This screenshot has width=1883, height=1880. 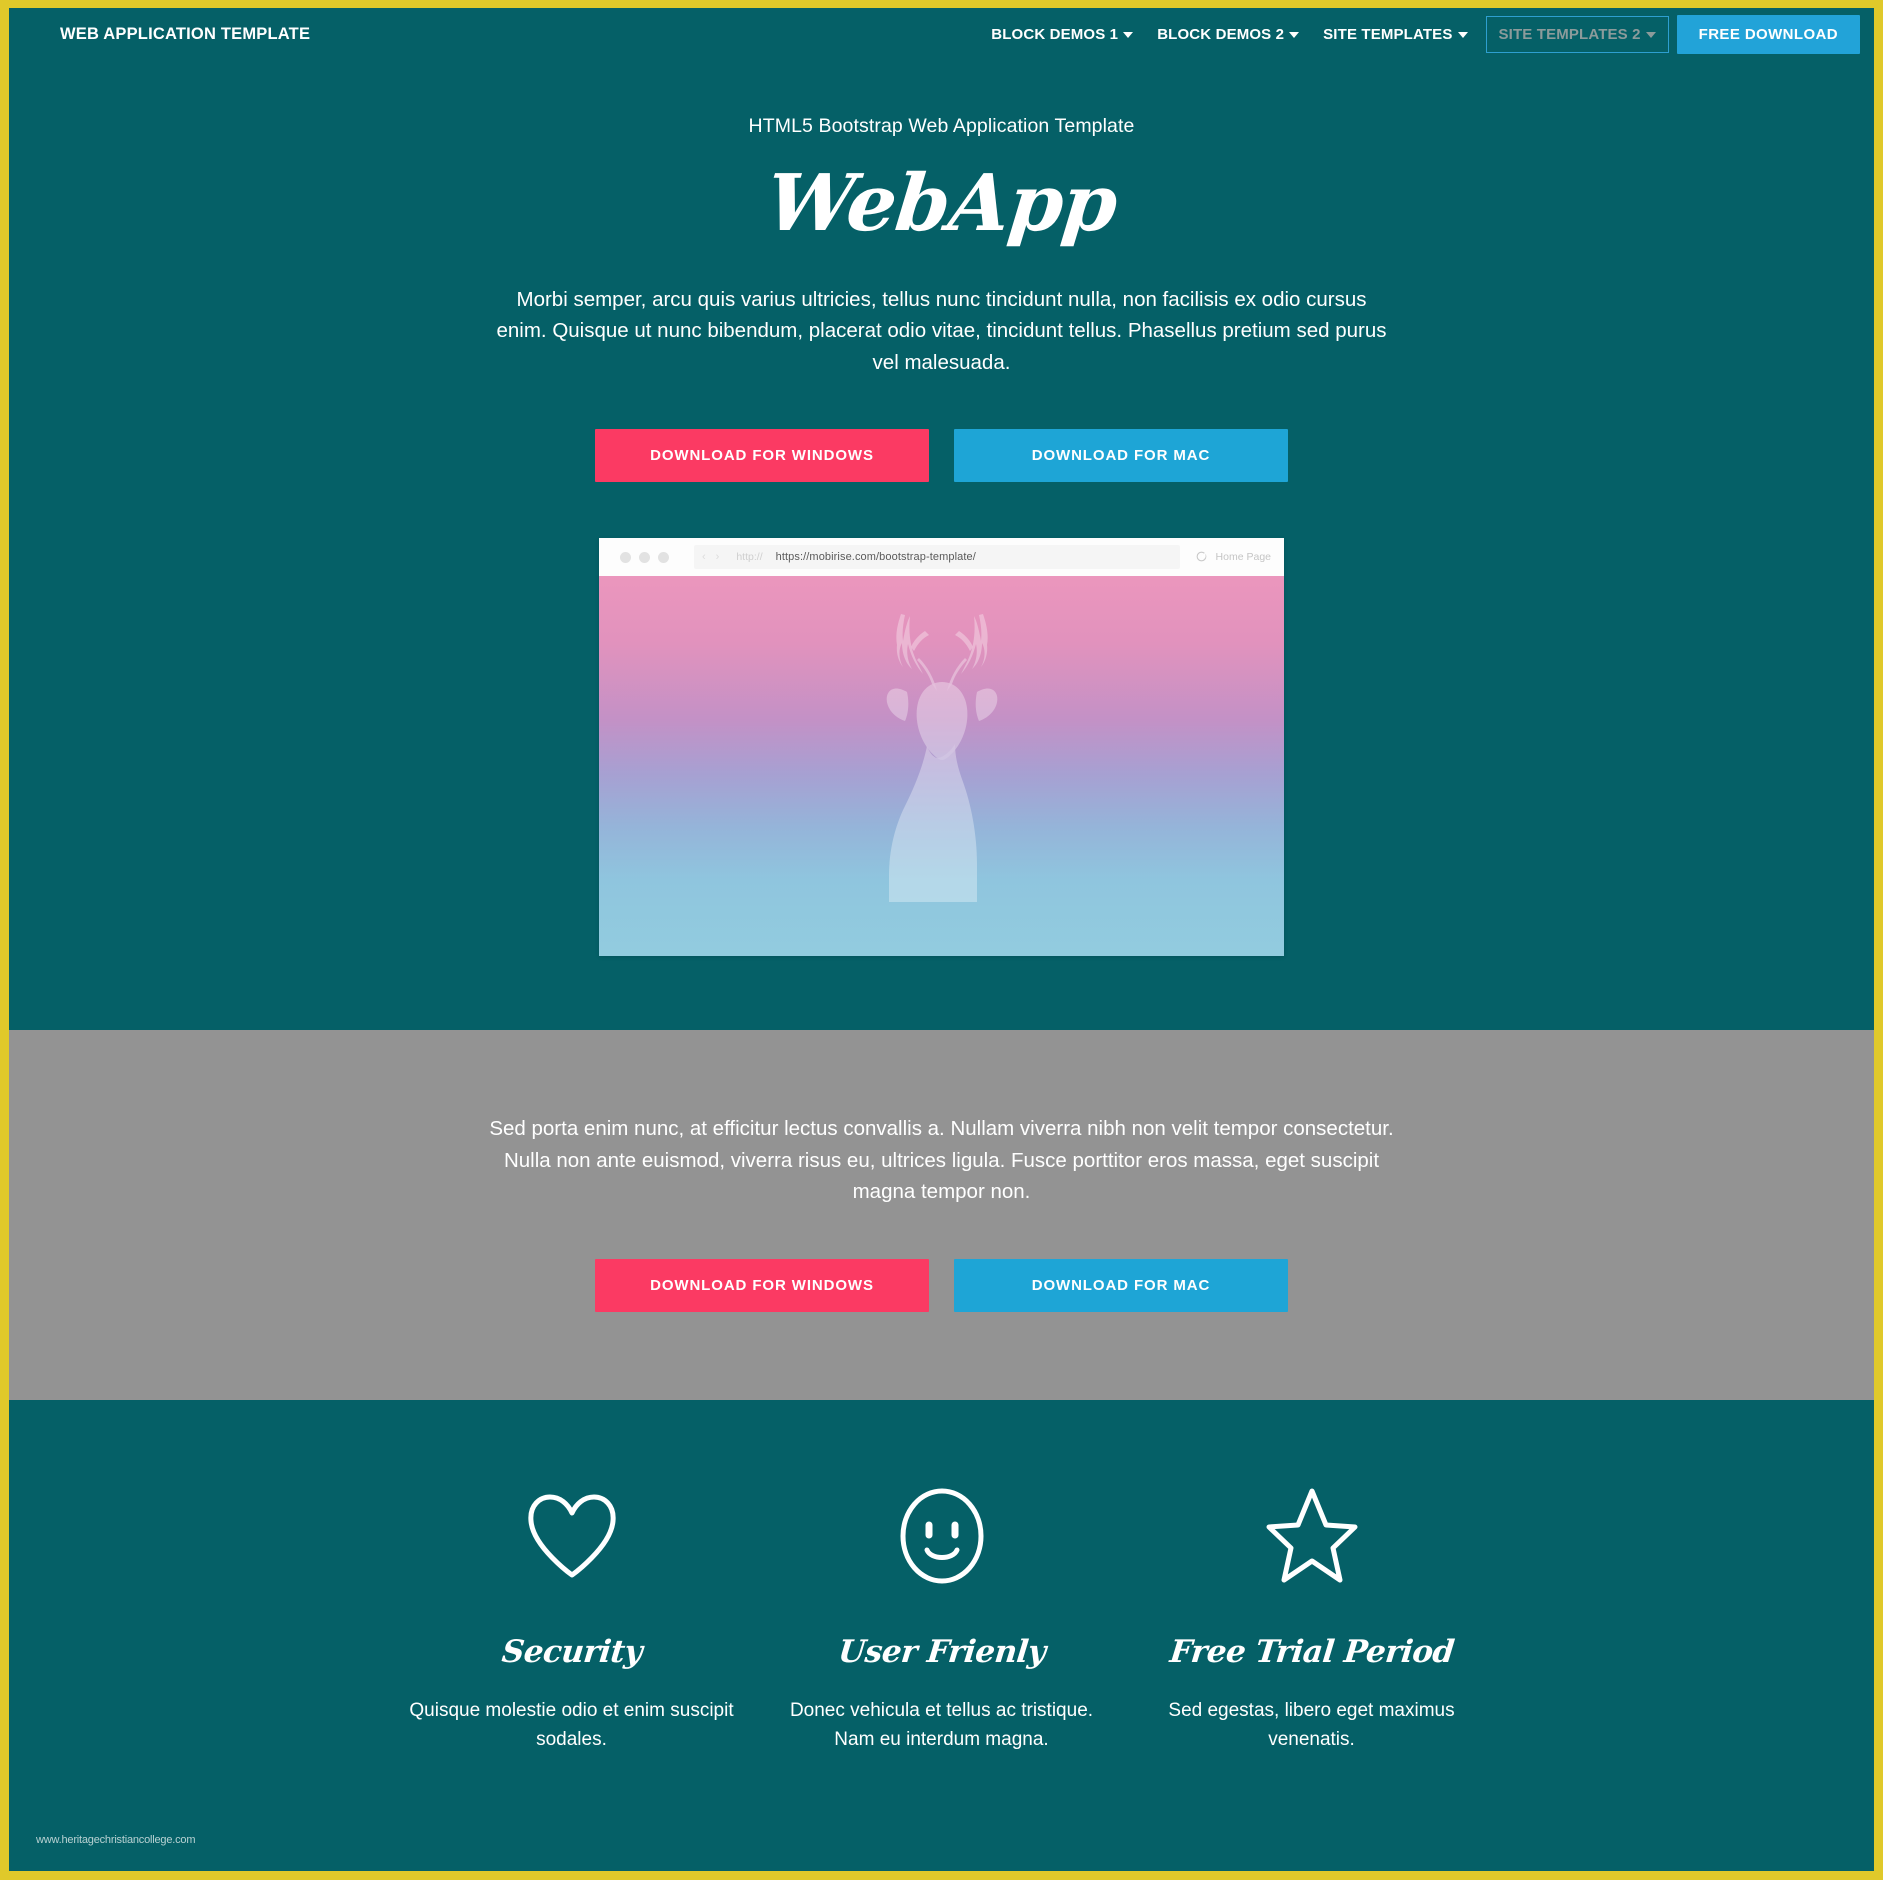 I want to click on smiley-face-icon, so click(x=942, y=1536).